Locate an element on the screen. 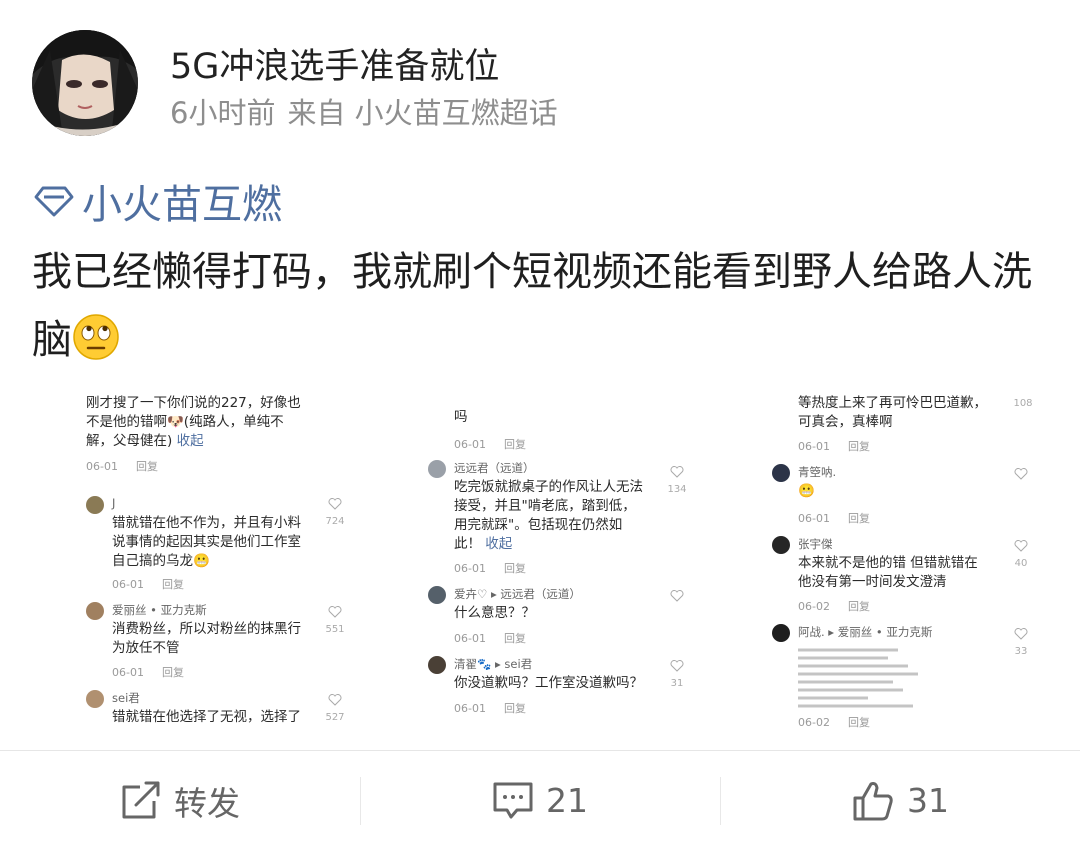 The width and height of the screenshot is (1080, 850). action-bar: 转发 21 31 is located at coordinates (540, 800).